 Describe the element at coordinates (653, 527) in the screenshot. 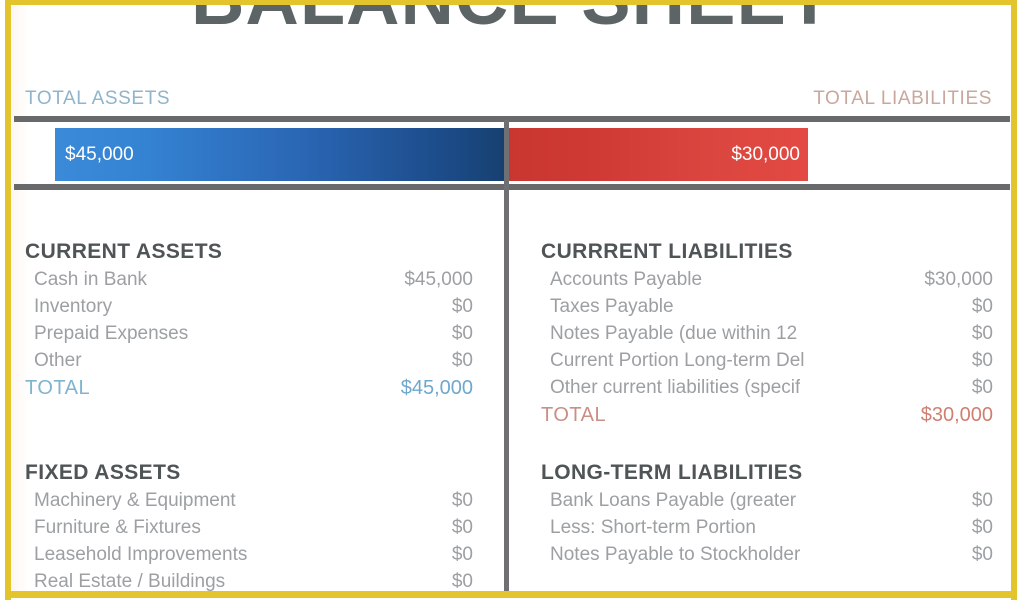

I see `line-item-label: Less: Short-term Portion` at that location.